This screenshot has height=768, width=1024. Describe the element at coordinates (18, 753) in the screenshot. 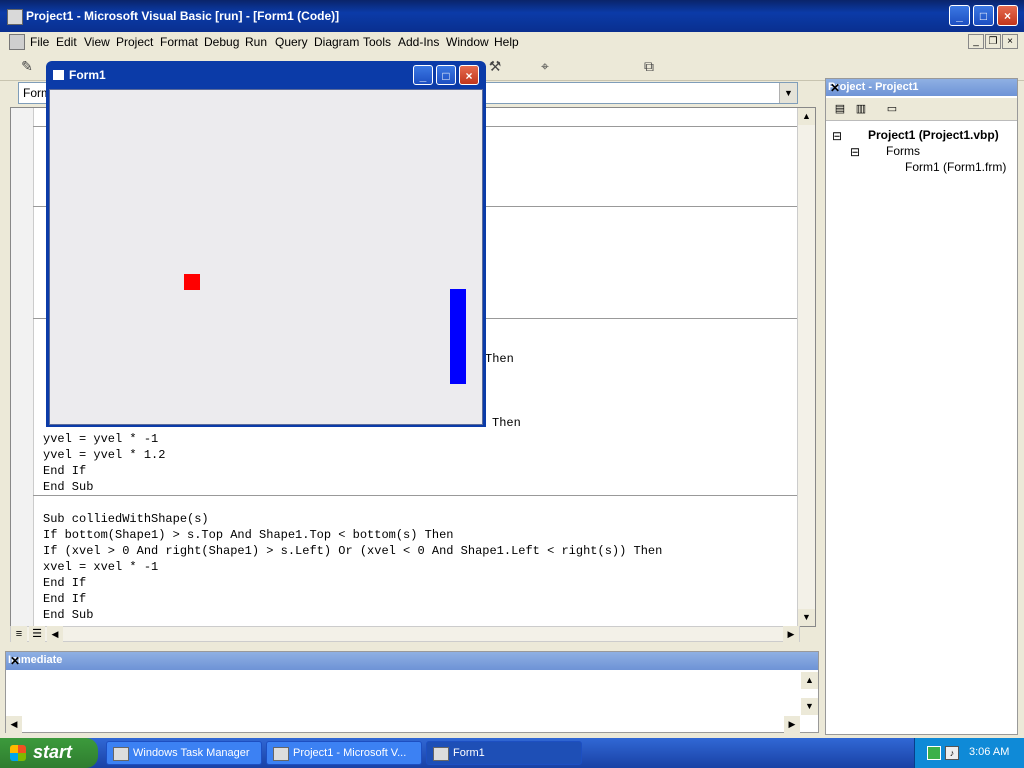

I see `windows-flag-icon` at that location.